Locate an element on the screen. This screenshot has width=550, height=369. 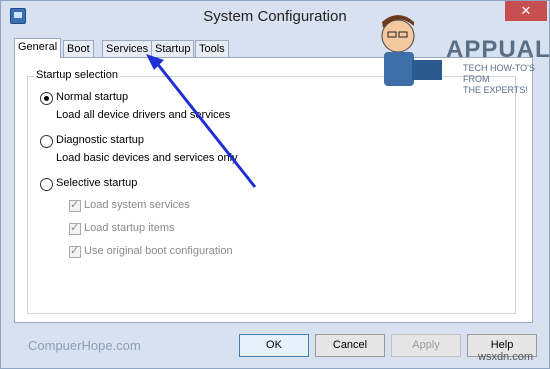
appuals-mascot-logo is located at coordinates (411, 50).